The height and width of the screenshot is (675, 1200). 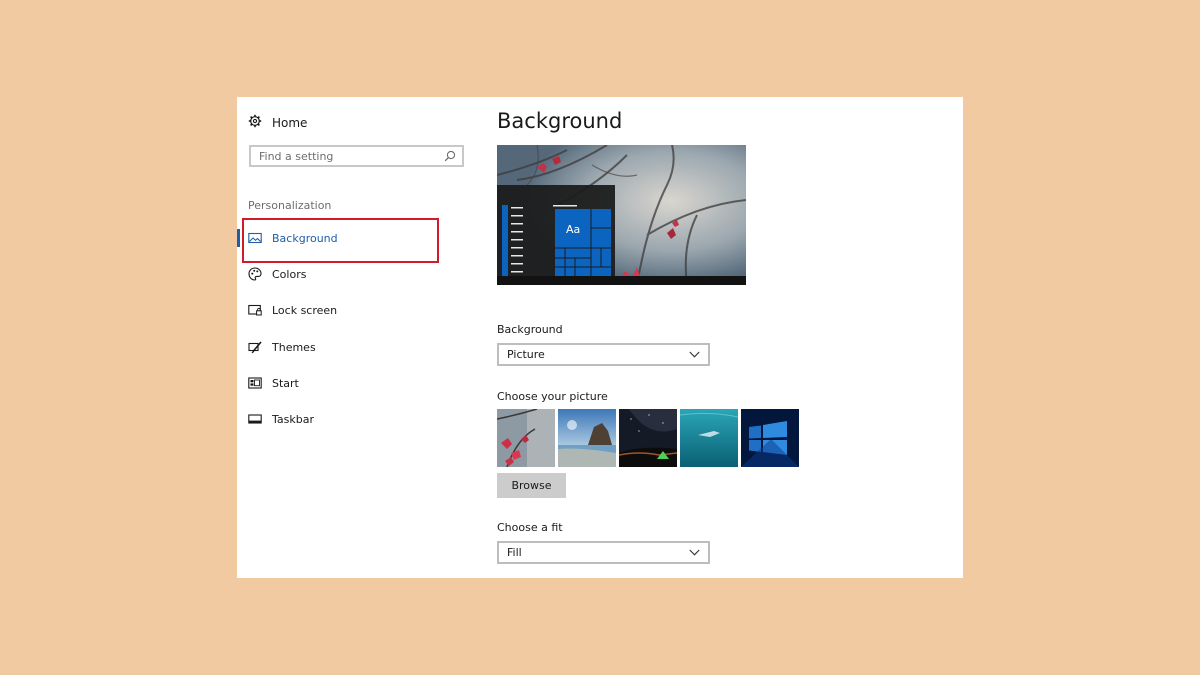 I want to click on lock-screen-icon, so click(x=255, y=310).